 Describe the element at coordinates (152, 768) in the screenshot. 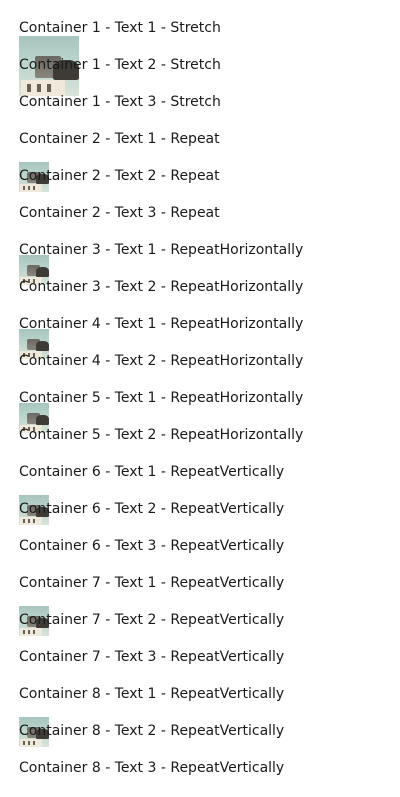

I see `container-8-text-3: Container 8 - Text 3 - RepeatVertically` at that location.